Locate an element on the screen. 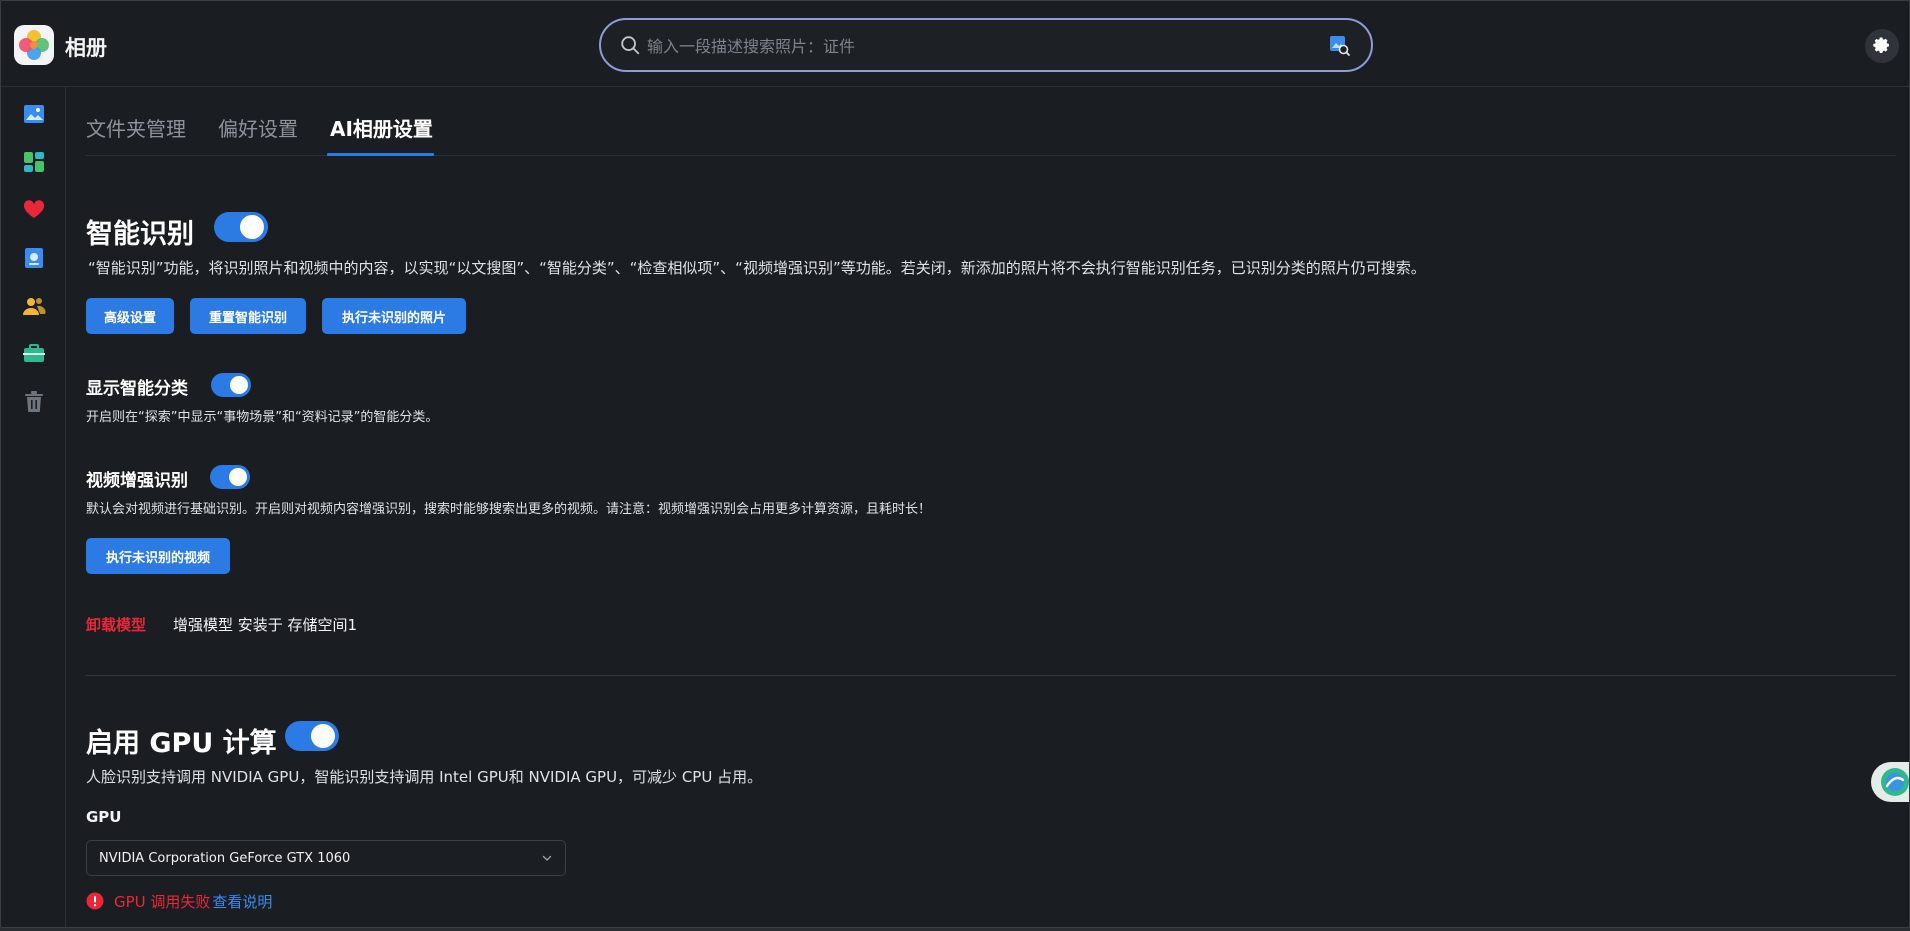 The image size is (1910, 931). trash-icon is located at coordinates (34, 401).